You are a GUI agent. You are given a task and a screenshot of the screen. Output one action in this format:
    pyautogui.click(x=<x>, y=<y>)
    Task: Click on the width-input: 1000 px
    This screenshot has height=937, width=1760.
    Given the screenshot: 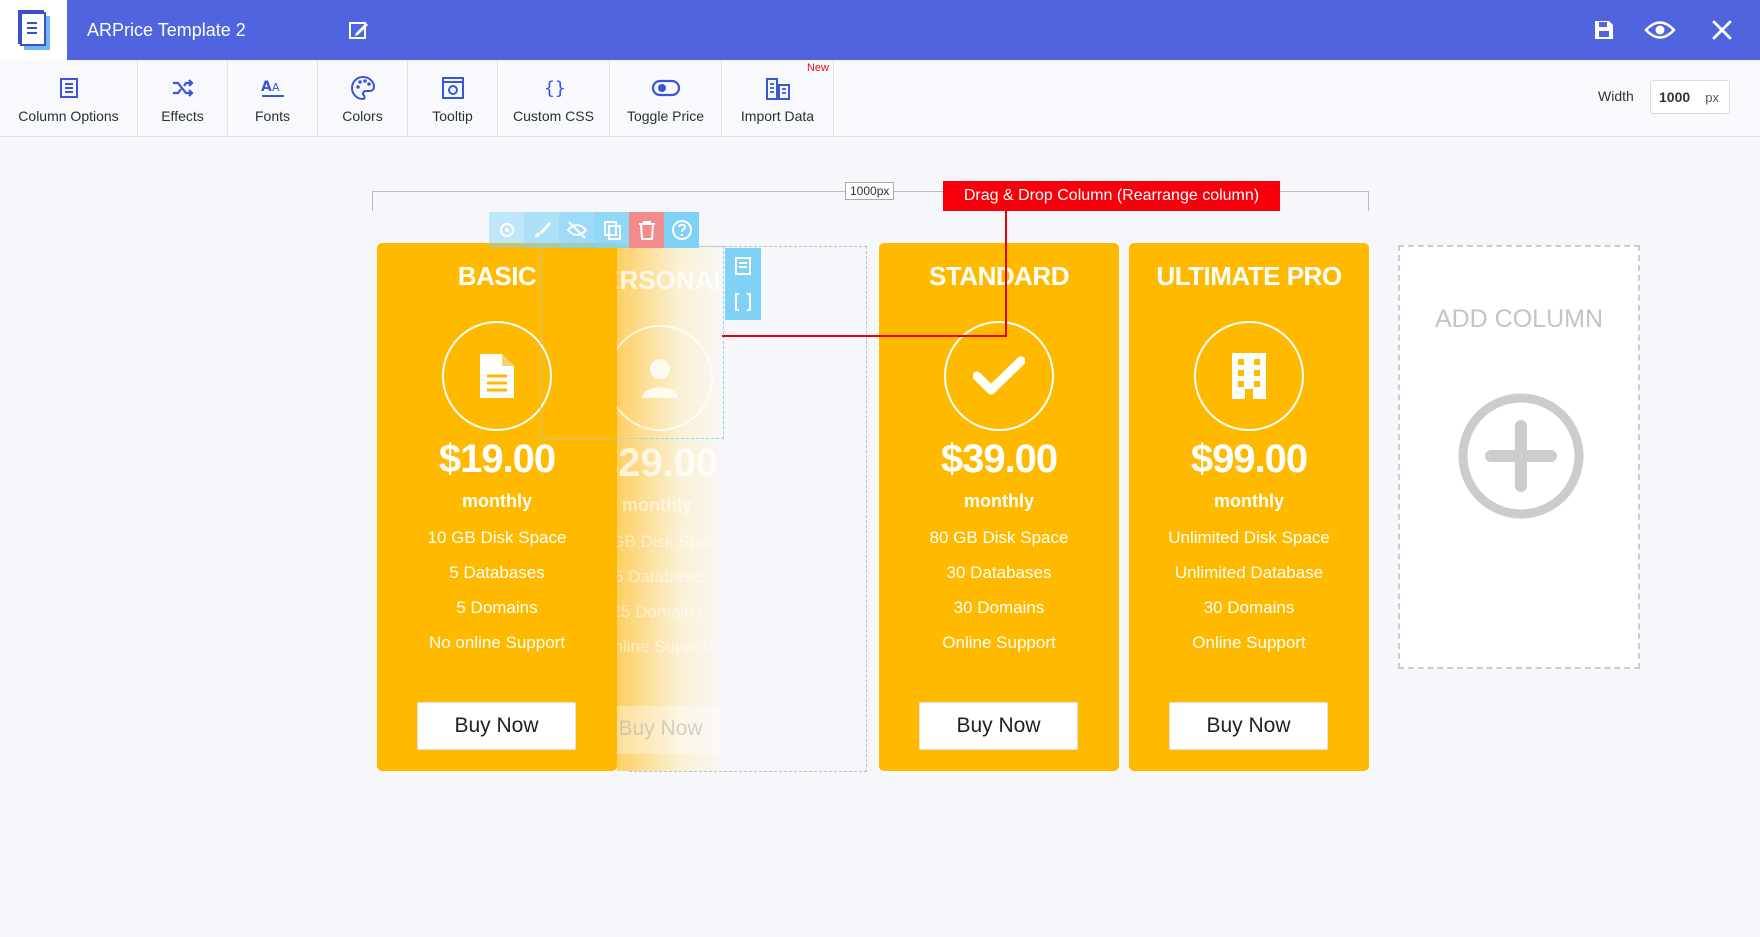 What is the action you would take?
    pyautogui.click(x=1690, y=97)
    